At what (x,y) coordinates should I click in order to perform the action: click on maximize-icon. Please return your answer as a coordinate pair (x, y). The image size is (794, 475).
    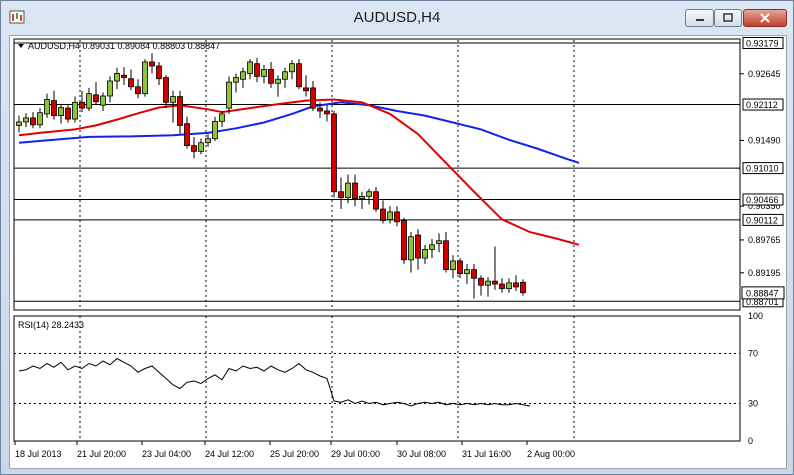
    Looking at the image, I should click on (728, 17).